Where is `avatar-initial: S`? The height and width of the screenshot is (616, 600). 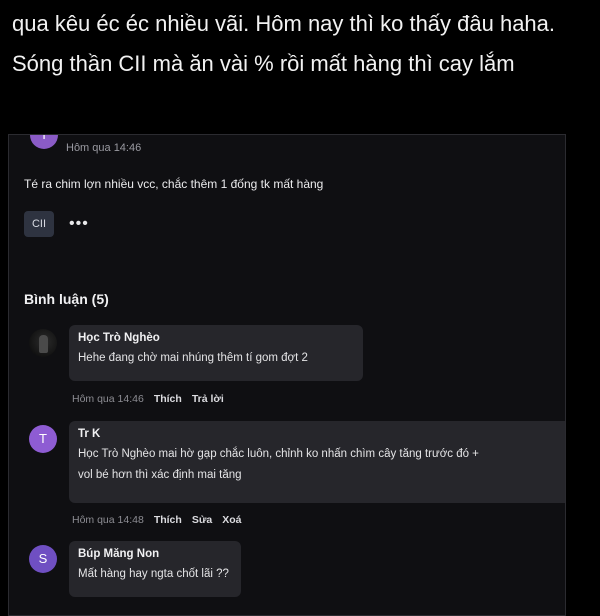
avatar-initial: S is located at coordinates (43, 558).